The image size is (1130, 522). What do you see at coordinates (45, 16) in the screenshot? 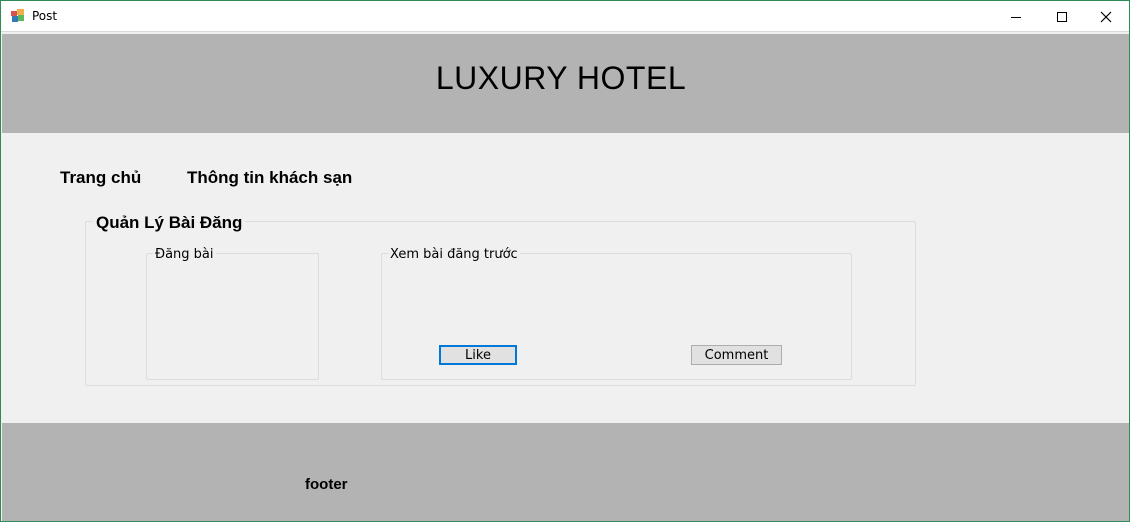
I see `window-title: Post` at bounding box center [45, 16].